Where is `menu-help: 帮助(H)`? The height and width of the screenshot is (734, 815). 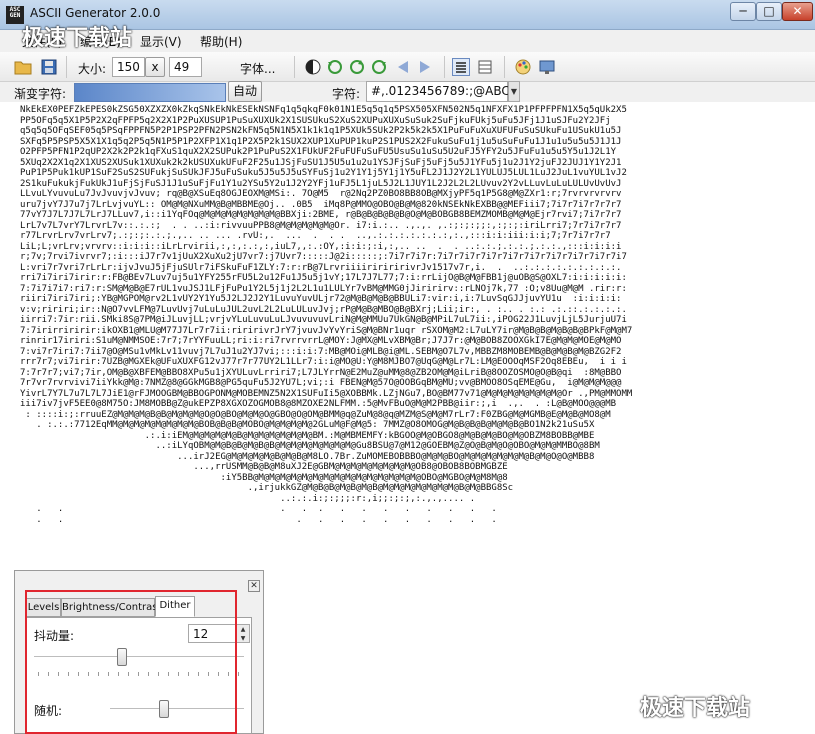
menu-help: 帮助(H) is located at coordinates (221, 41).